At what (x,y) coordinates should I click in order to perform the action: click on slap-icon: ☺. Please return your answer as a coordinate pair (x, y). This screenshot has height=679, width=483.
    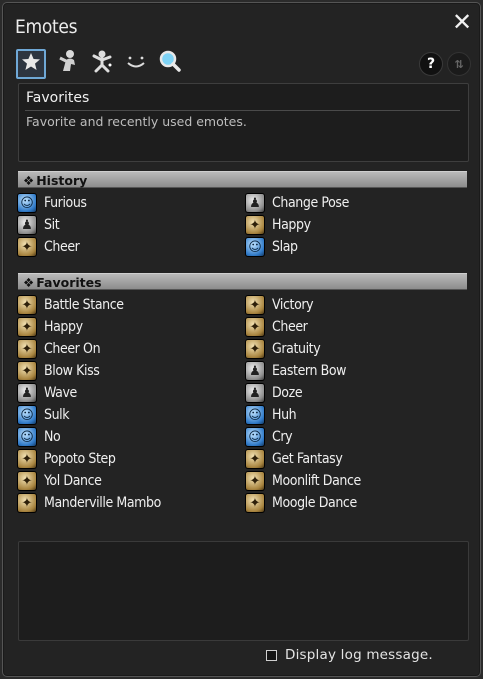
    Looking at the image, I should click on (255, 247).